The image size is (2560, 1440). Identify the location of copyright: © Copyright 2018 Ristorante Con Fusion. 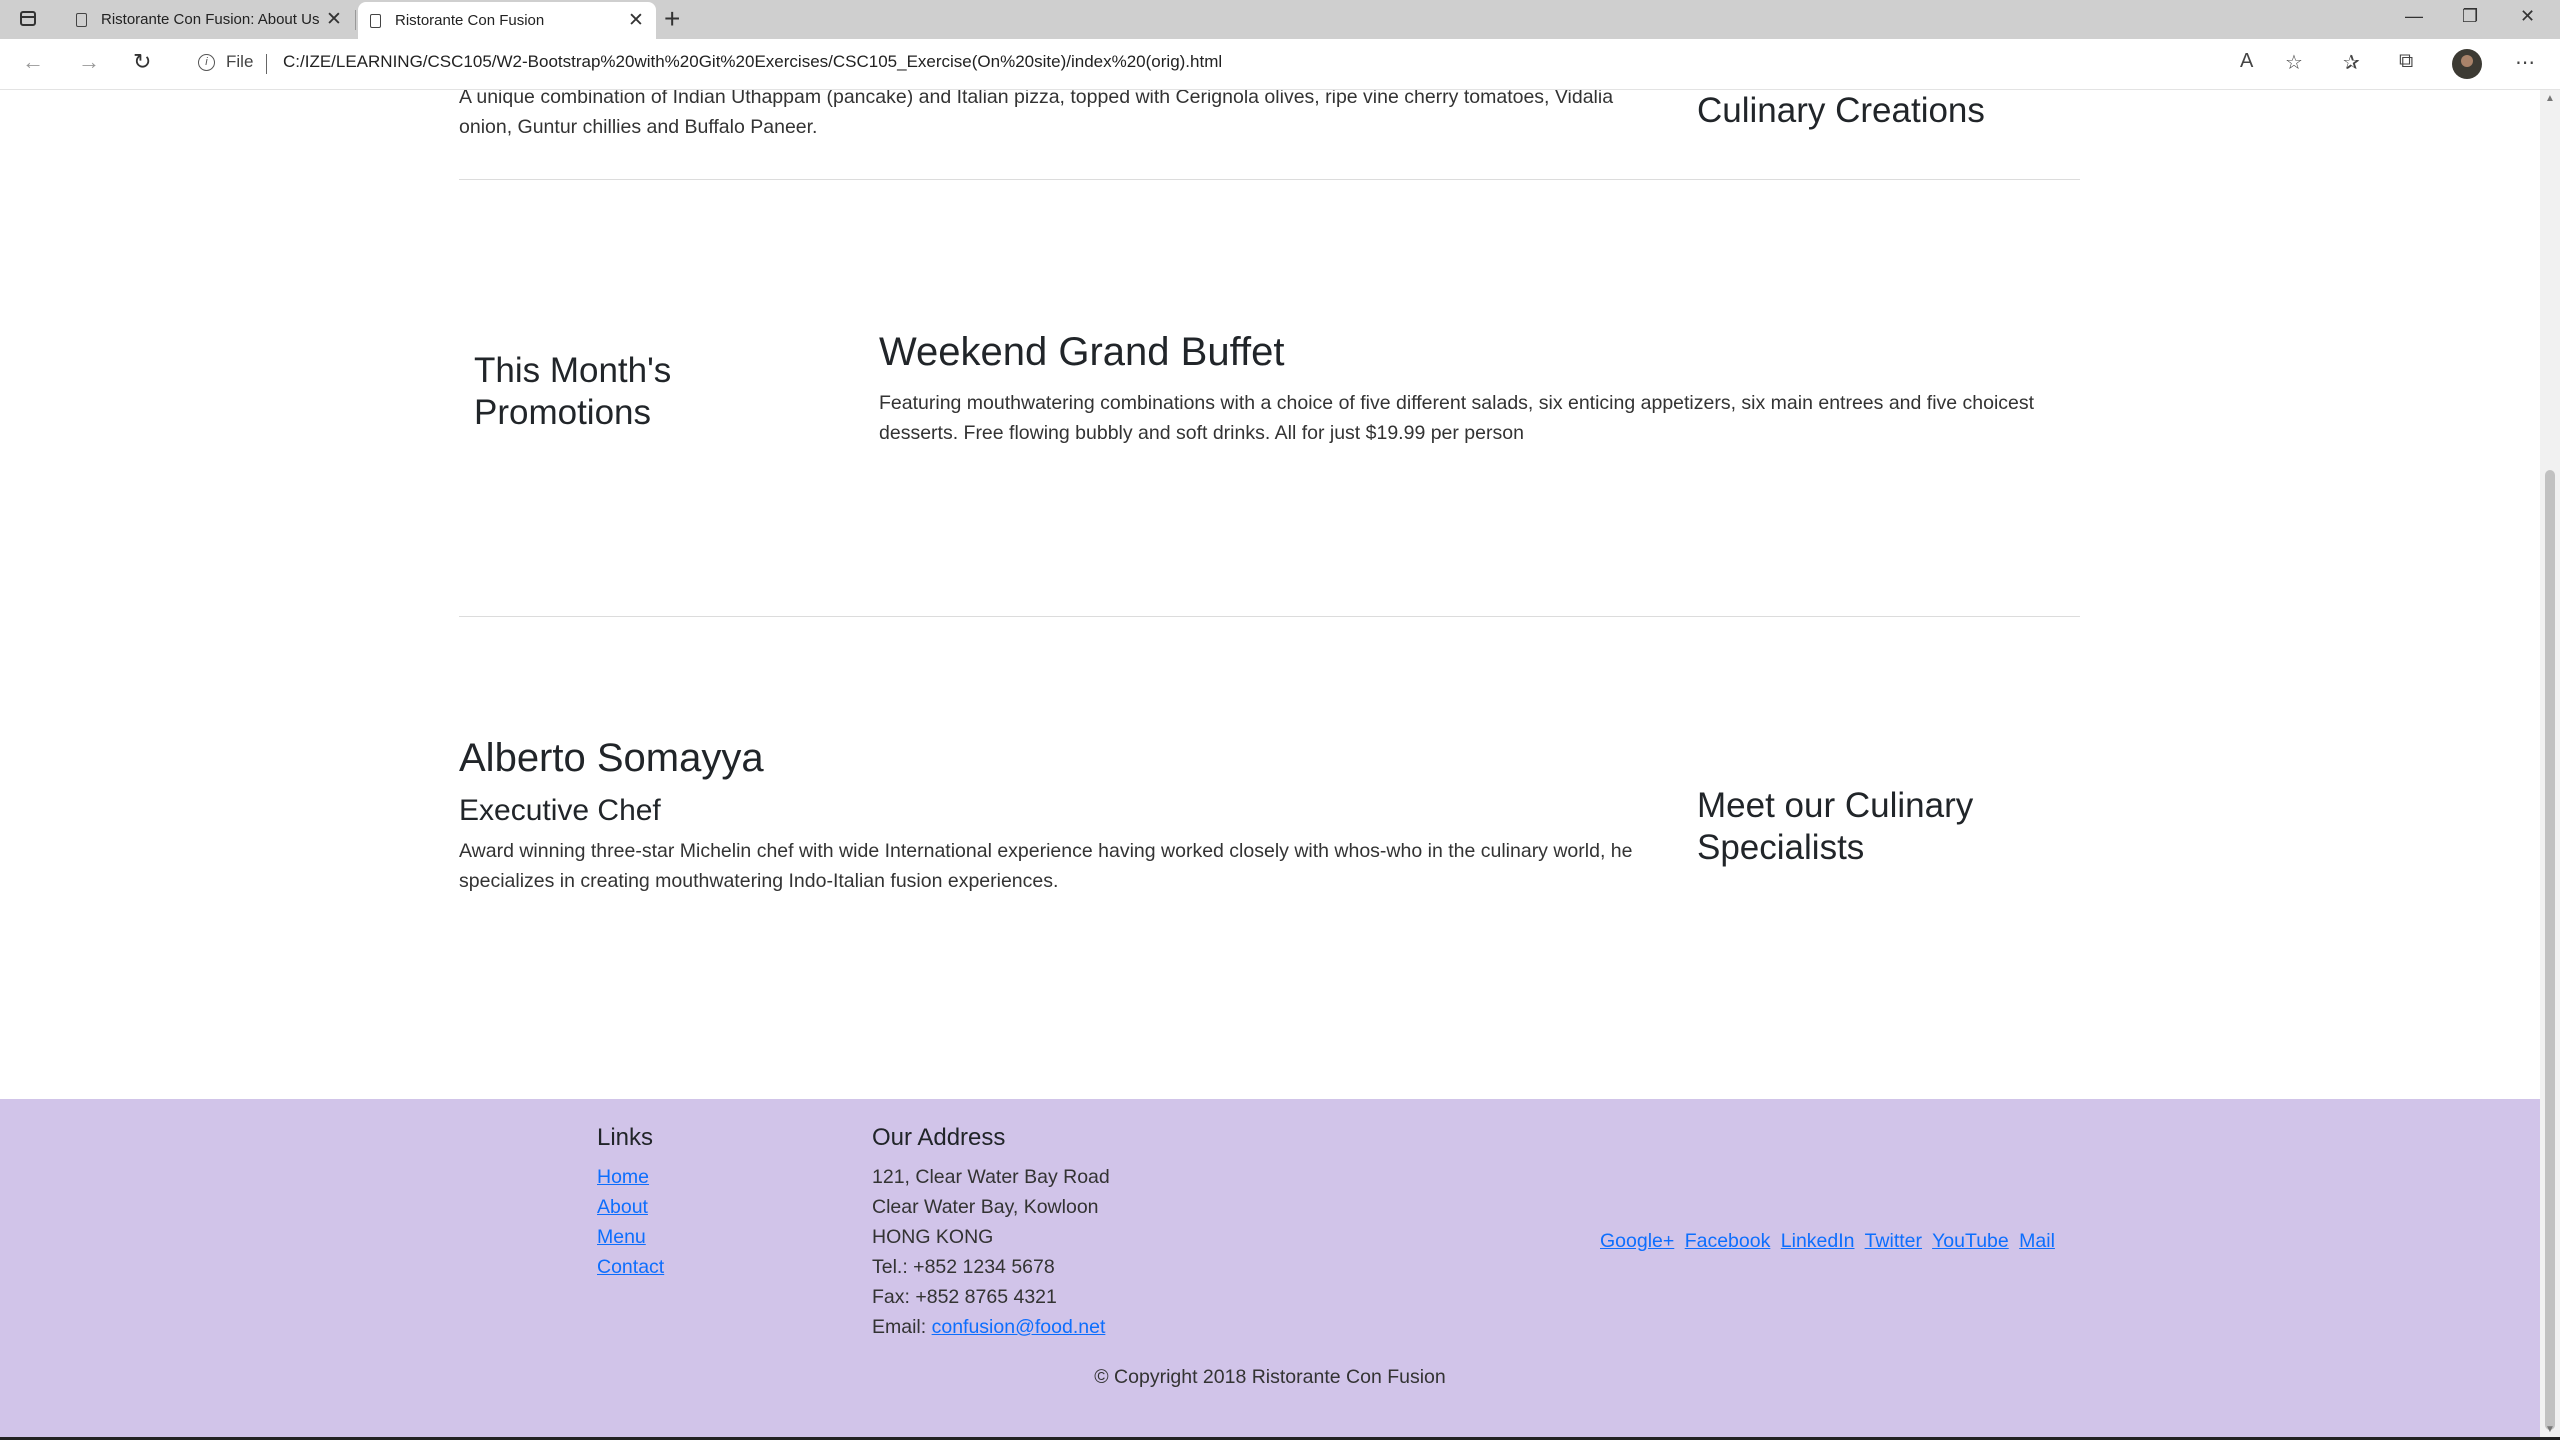
(1270, 1377).